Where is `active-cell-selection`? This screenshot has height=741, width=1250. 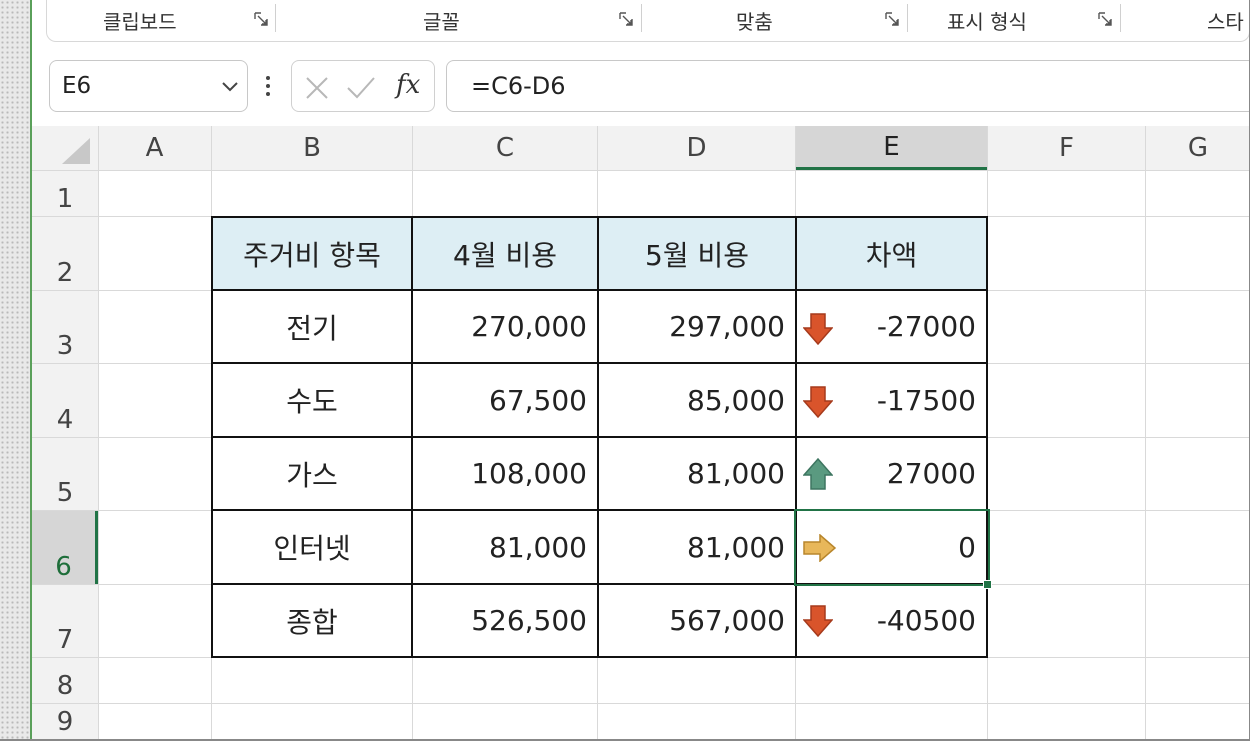
active-cell-selection is located at coordinates (892, 547).